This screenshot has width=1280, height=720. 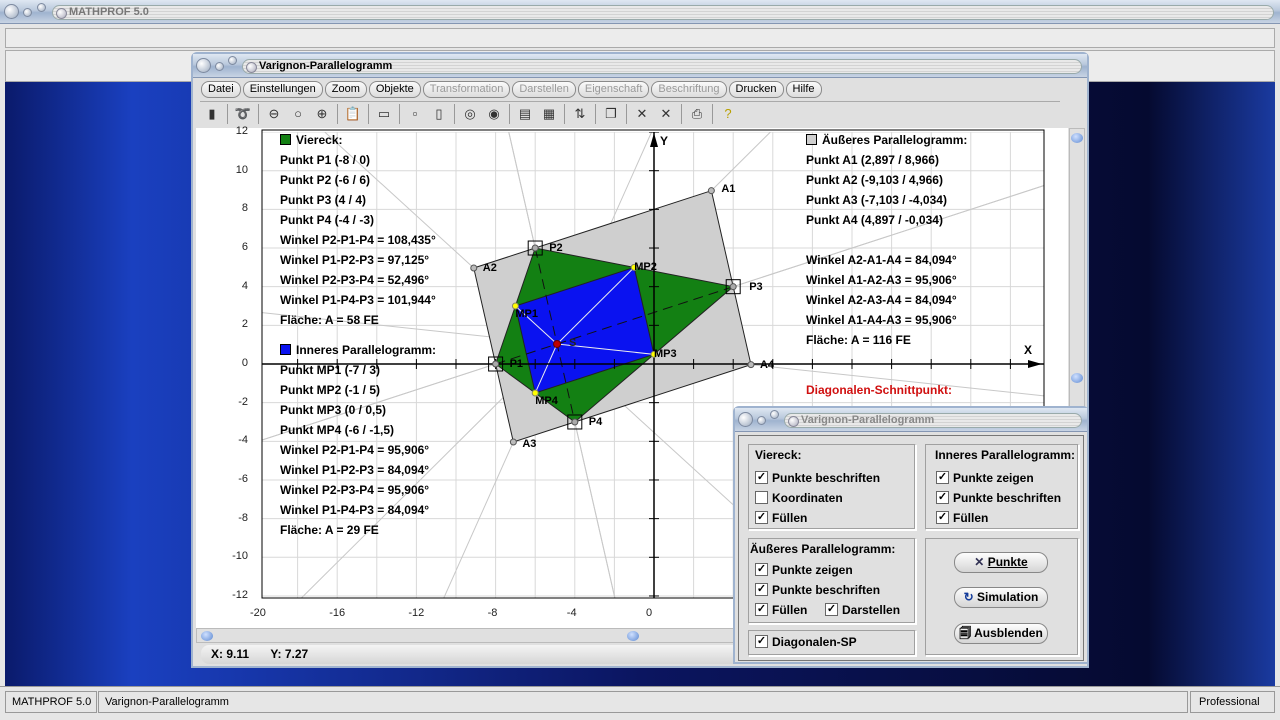 I want to click on dialog-title: Varignon-Parallelogramm, so click(x=933, y=420).